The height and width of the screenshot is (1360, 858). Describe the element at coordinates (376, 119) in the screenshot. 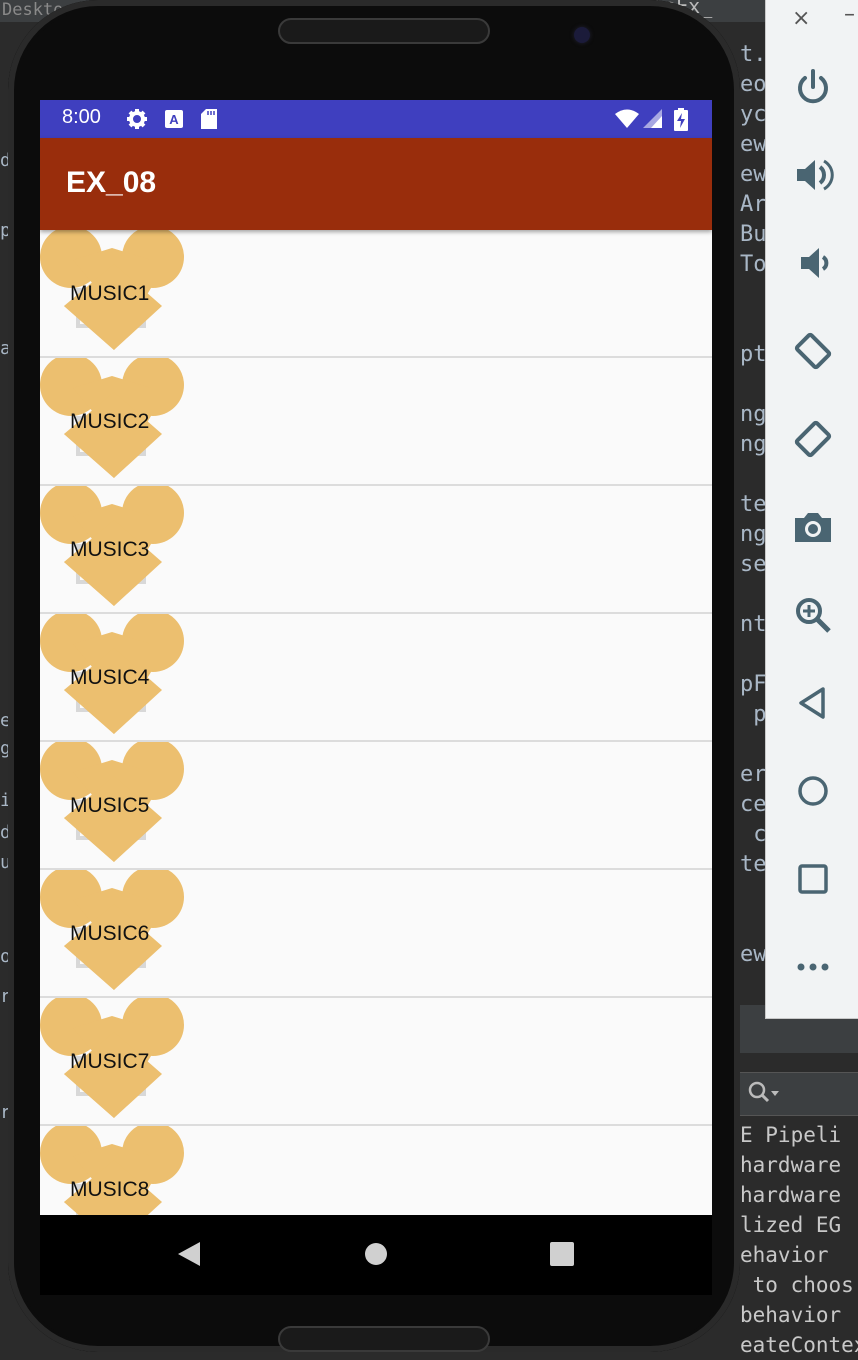

I see `status-bar: 8:00 A` at that location.